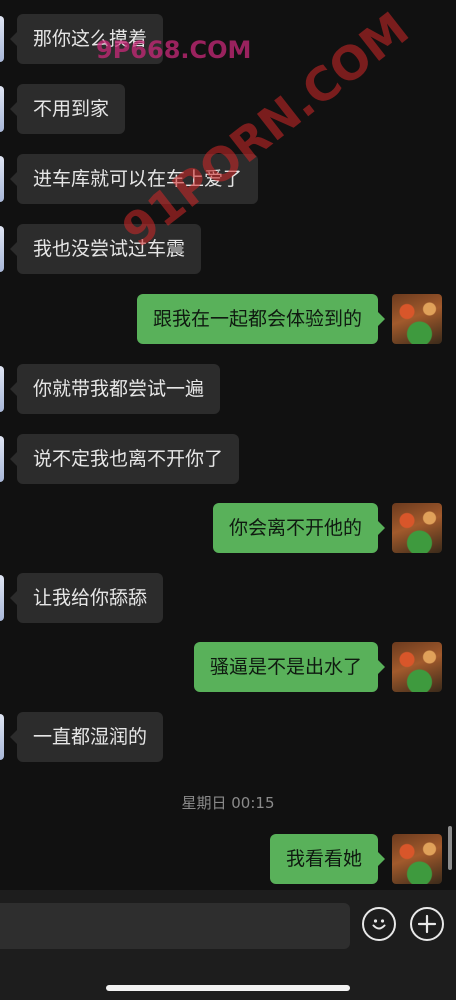  I want to click on message-row: 跟我在一起都会体验到的, so click(228, 319).